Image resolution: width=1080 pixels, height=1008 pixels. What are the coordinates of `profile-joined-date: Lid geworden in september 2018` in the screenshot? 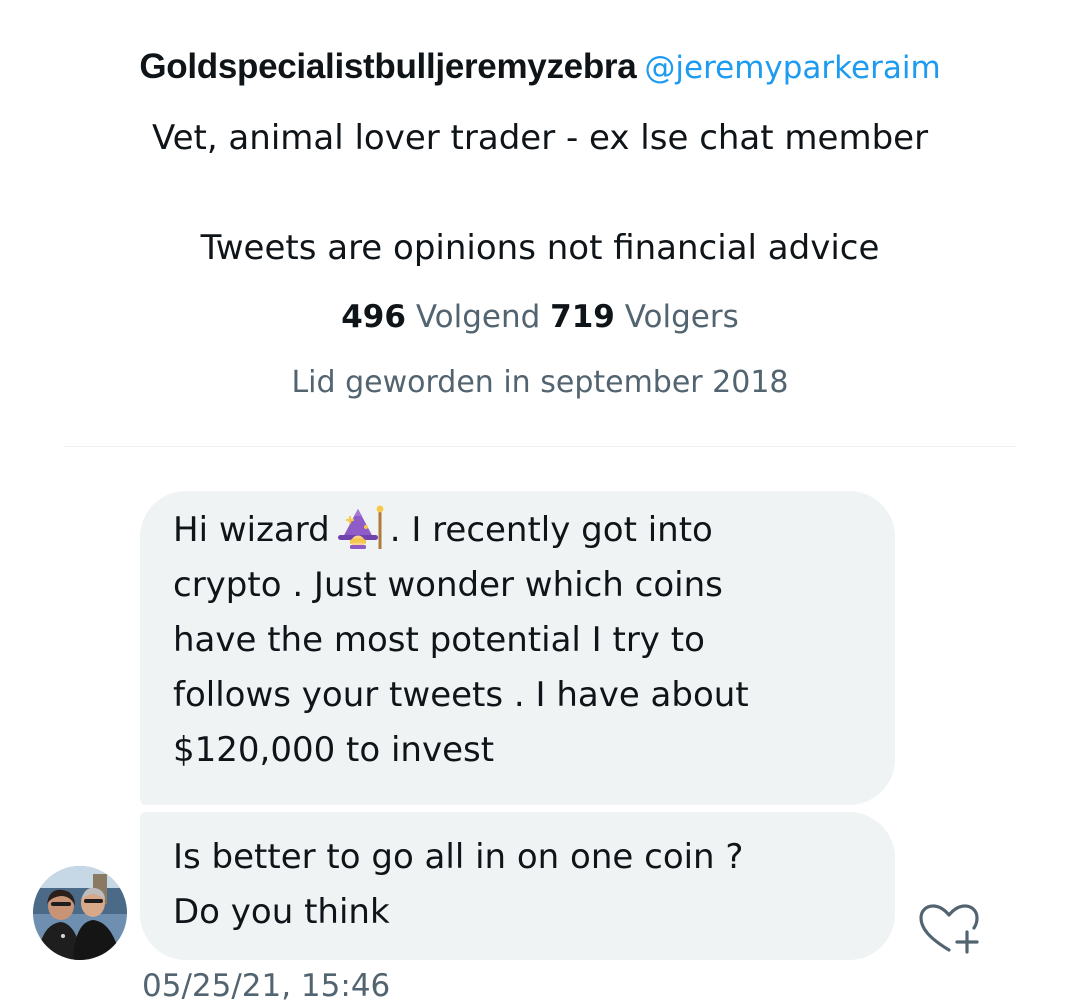 It's located at (540, 382).